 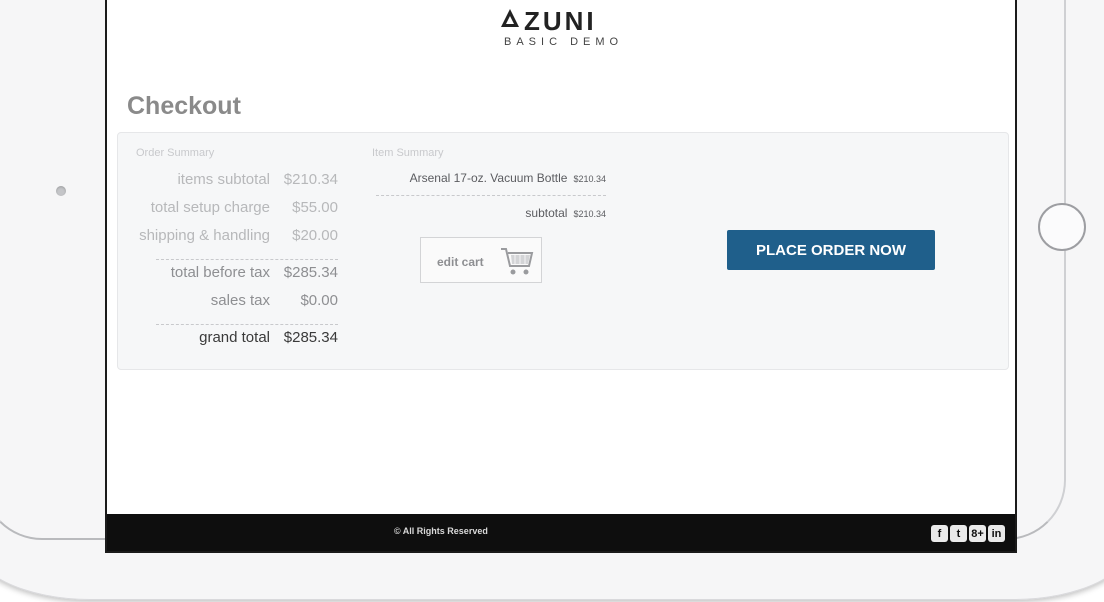 What do you see at coordinates (234, 337) in the screenshot?
I see `grand-total-label: grand total` at bounding box center [234, 337].